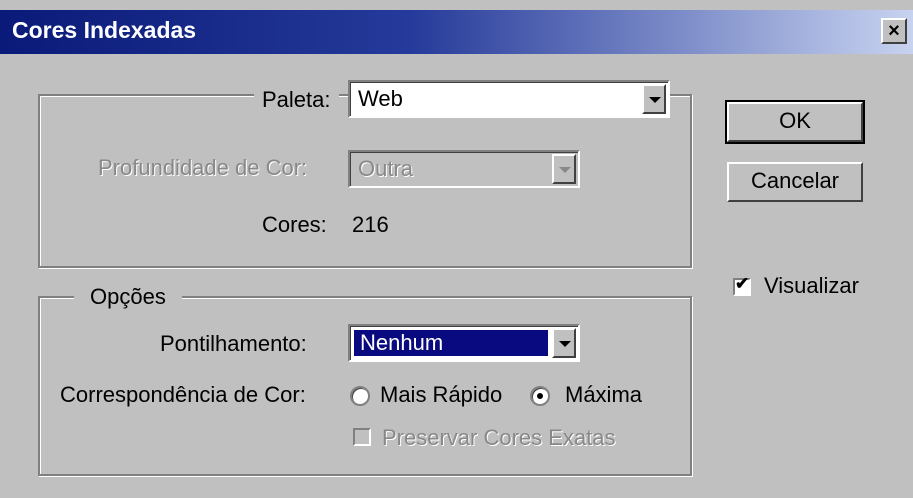 Image resolution: width=913 pixels, height=498 pixels. I want to click on dither-label: Pontilhamento:, so click(233, 343).